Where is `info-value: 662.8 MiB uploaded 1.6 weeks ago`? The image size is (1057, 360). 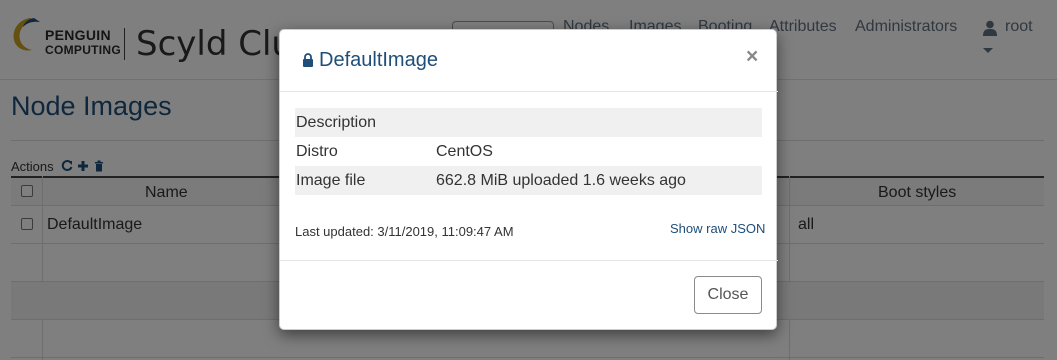 info-value: 662.8 MiB uploaded 1.6 weeks ago is located at coordinates (561, 180).